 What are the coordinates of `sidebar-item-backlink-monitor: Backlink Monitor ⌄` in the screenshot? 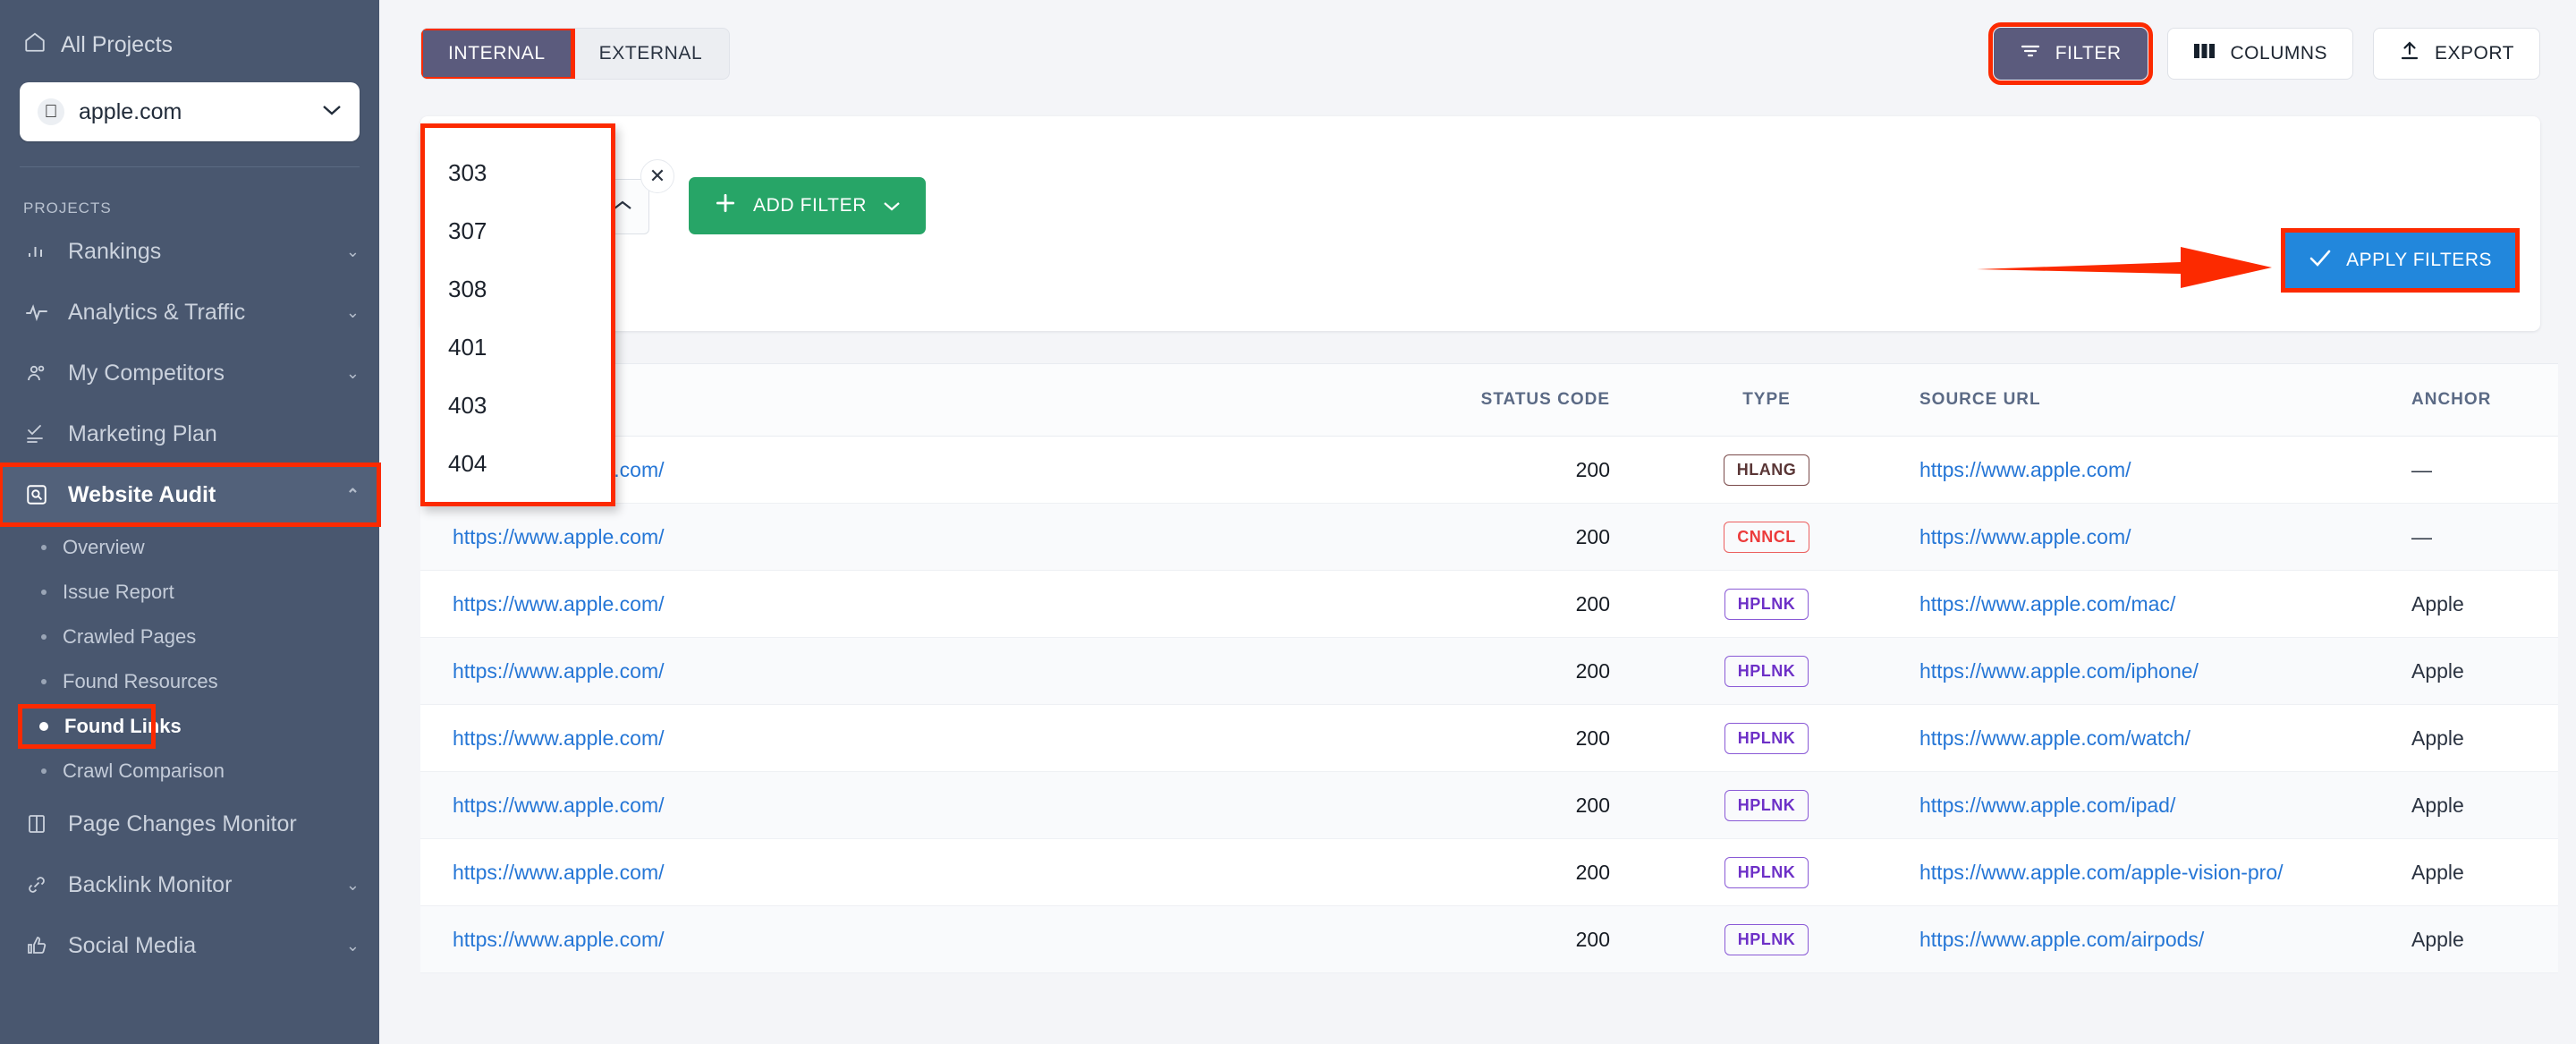 It's located at (189, 884).